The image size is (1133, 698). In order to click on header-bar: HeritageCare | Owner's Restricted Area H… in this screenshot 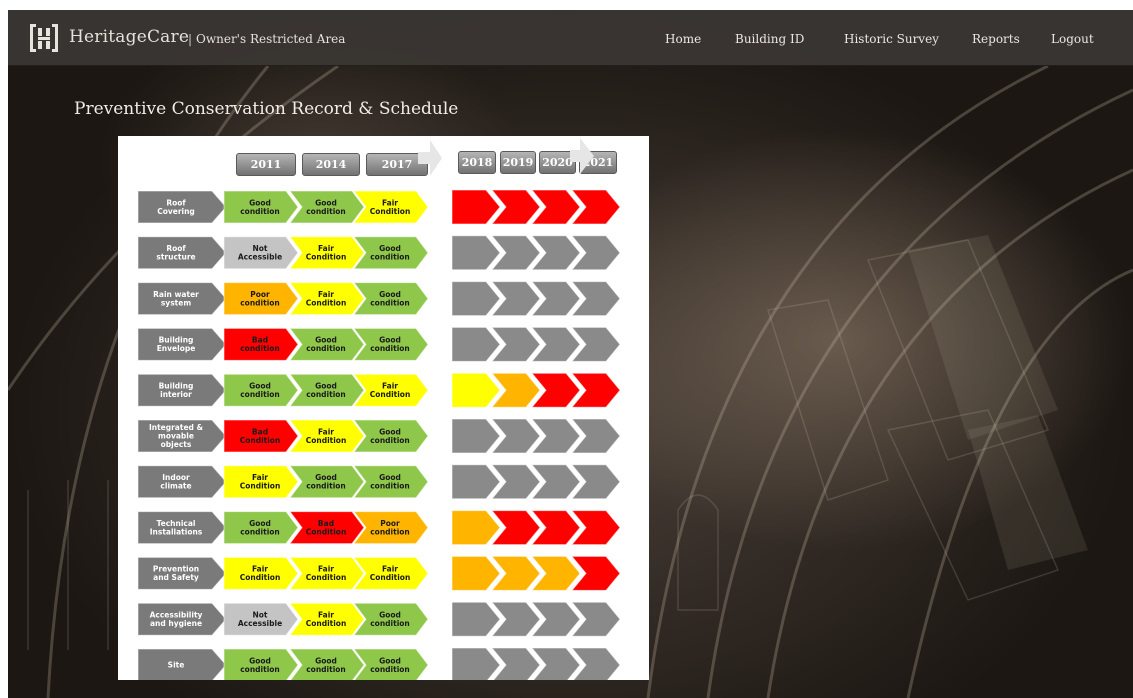, I will do `click(570, 38)`.